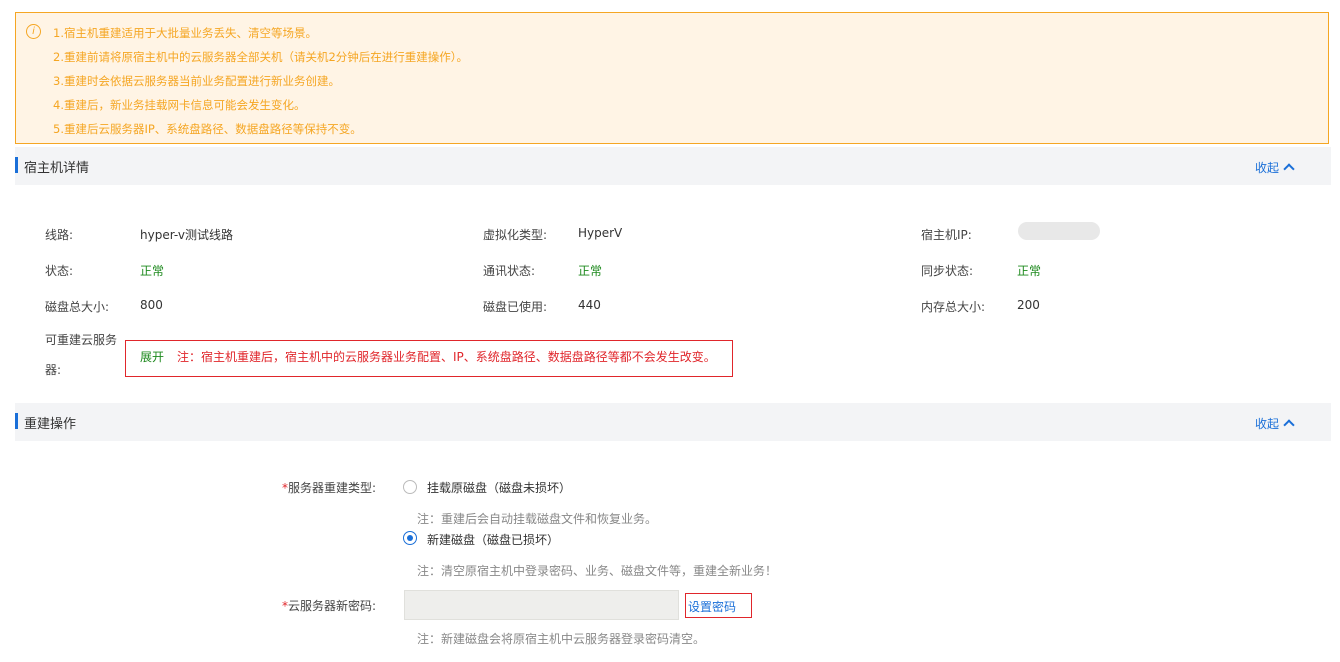  Describe the element at coordinates (59, 271) in the screenshot. I see `status-label: 状态:` at that location.